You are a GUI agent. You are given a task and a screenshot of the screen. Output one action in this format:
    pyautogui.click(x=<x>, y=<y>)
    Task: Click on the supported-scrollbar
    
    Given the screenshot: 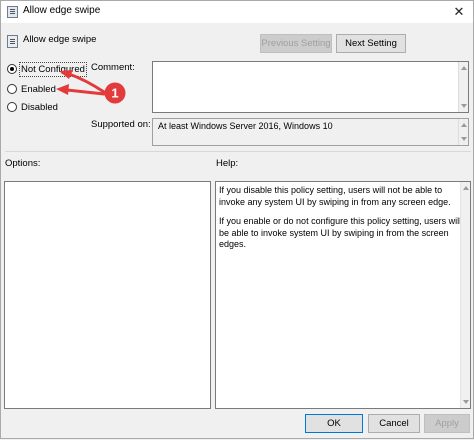 What is the action you would take?
    pyautogui.click(x=463, y=132)
    